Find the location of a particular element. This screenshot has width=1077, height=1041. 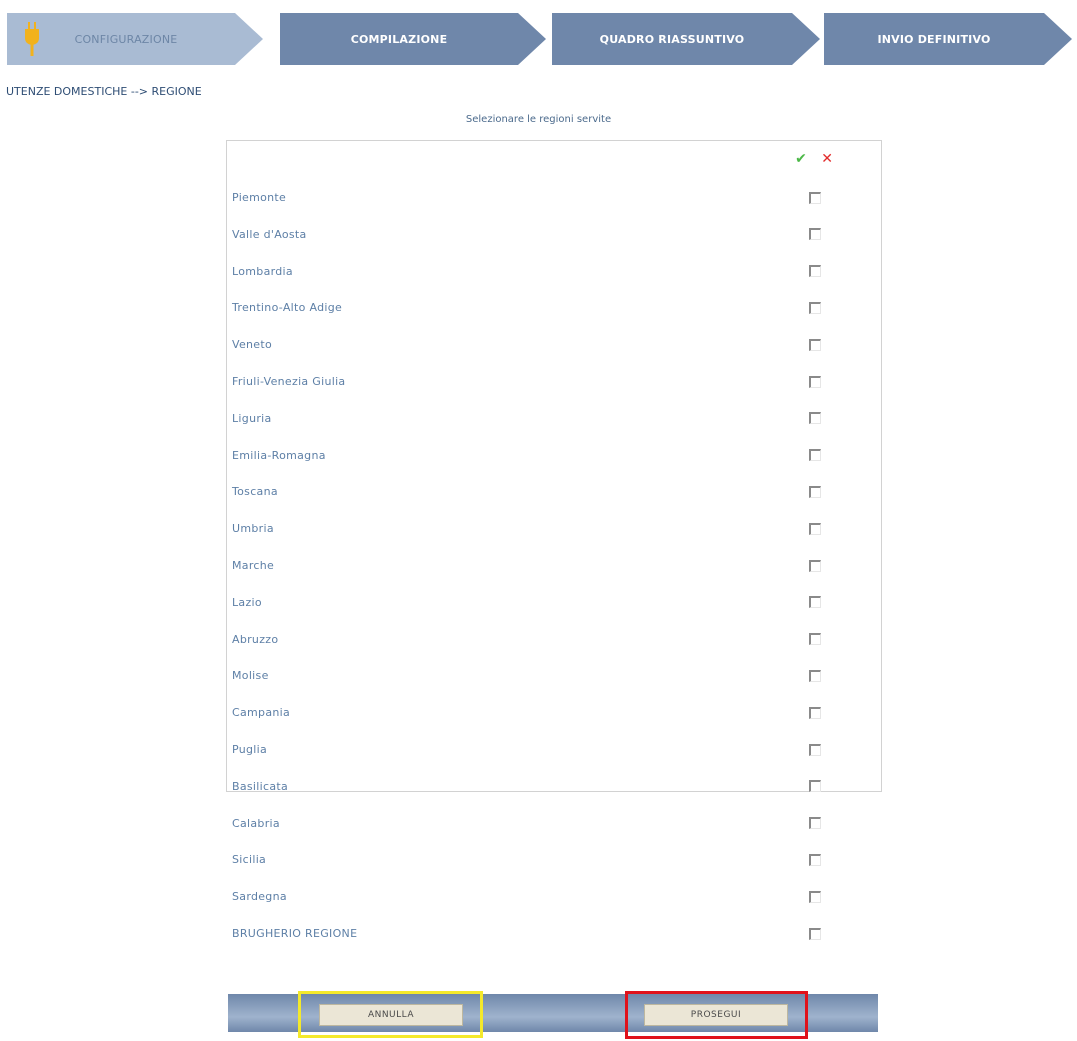

region-label: Emilia-Romagna is located at coordinates (279, 455).